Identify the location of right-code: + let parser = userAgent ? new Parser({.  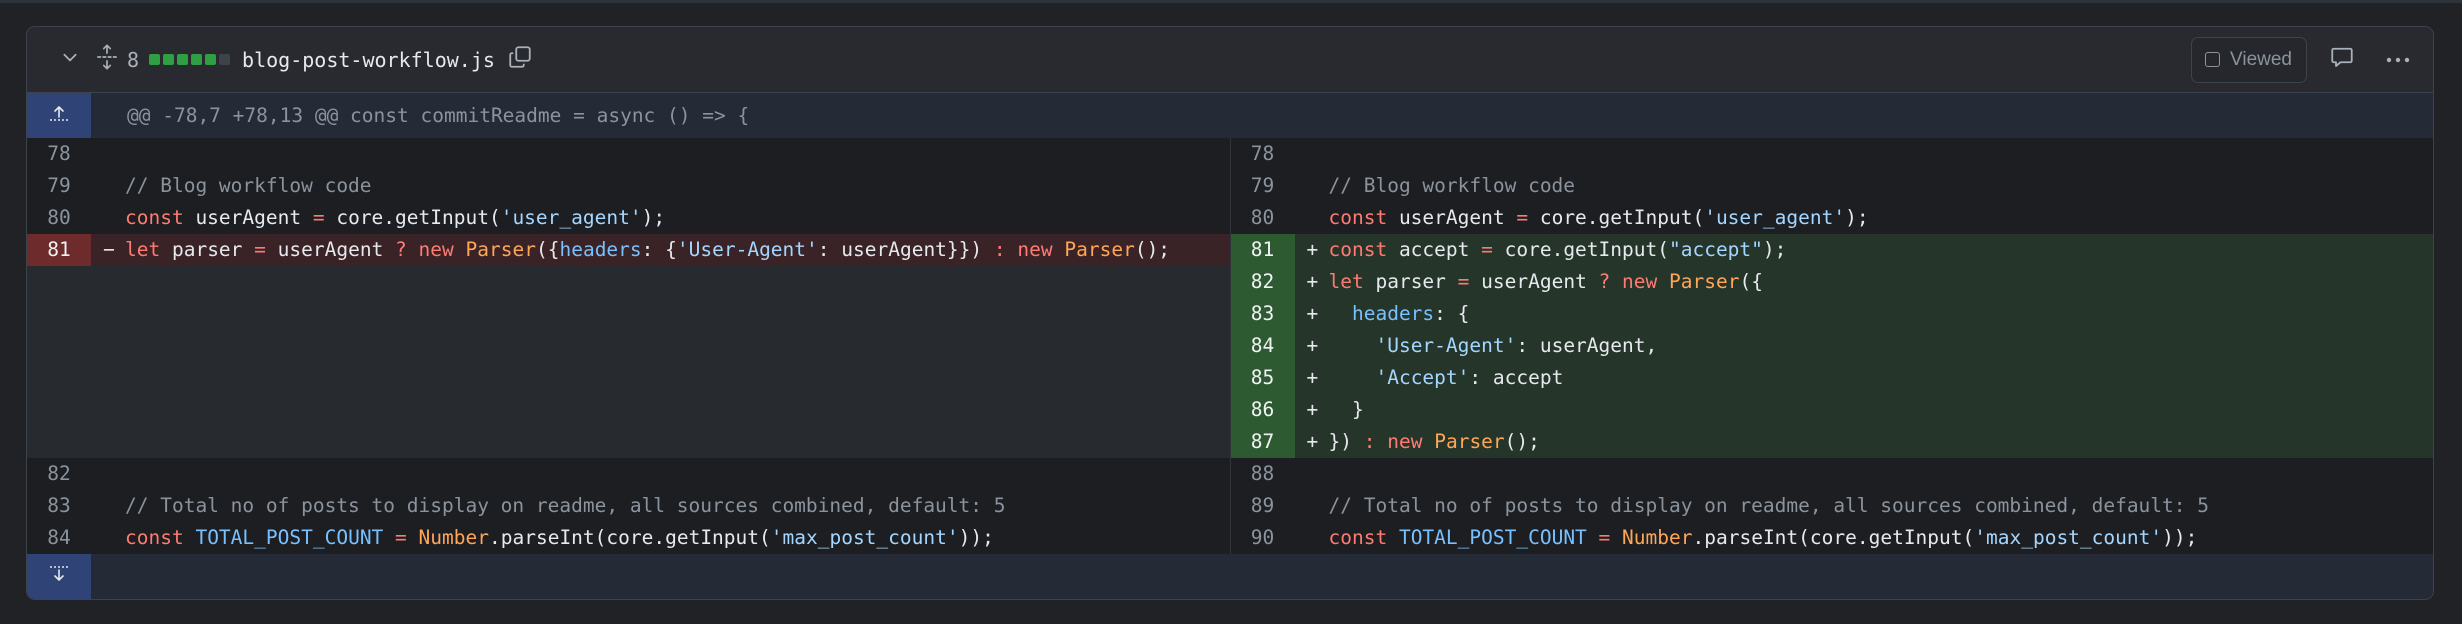
(1864, 282).